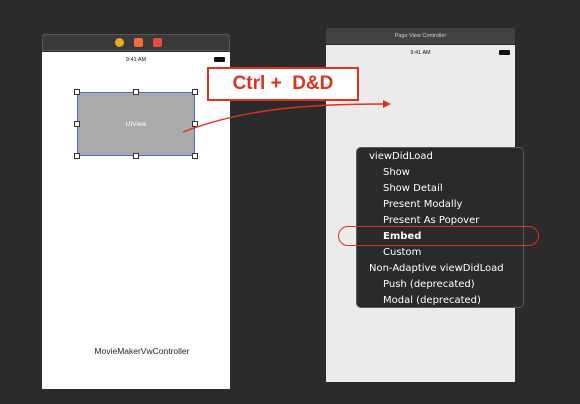 This screenshot has width=580, height=404. What do you see at coordinates (440, 285) in the screenshot?
I see `menu-item-push-deprecated: Push (deprecated)` at bounding box center [440, 285].